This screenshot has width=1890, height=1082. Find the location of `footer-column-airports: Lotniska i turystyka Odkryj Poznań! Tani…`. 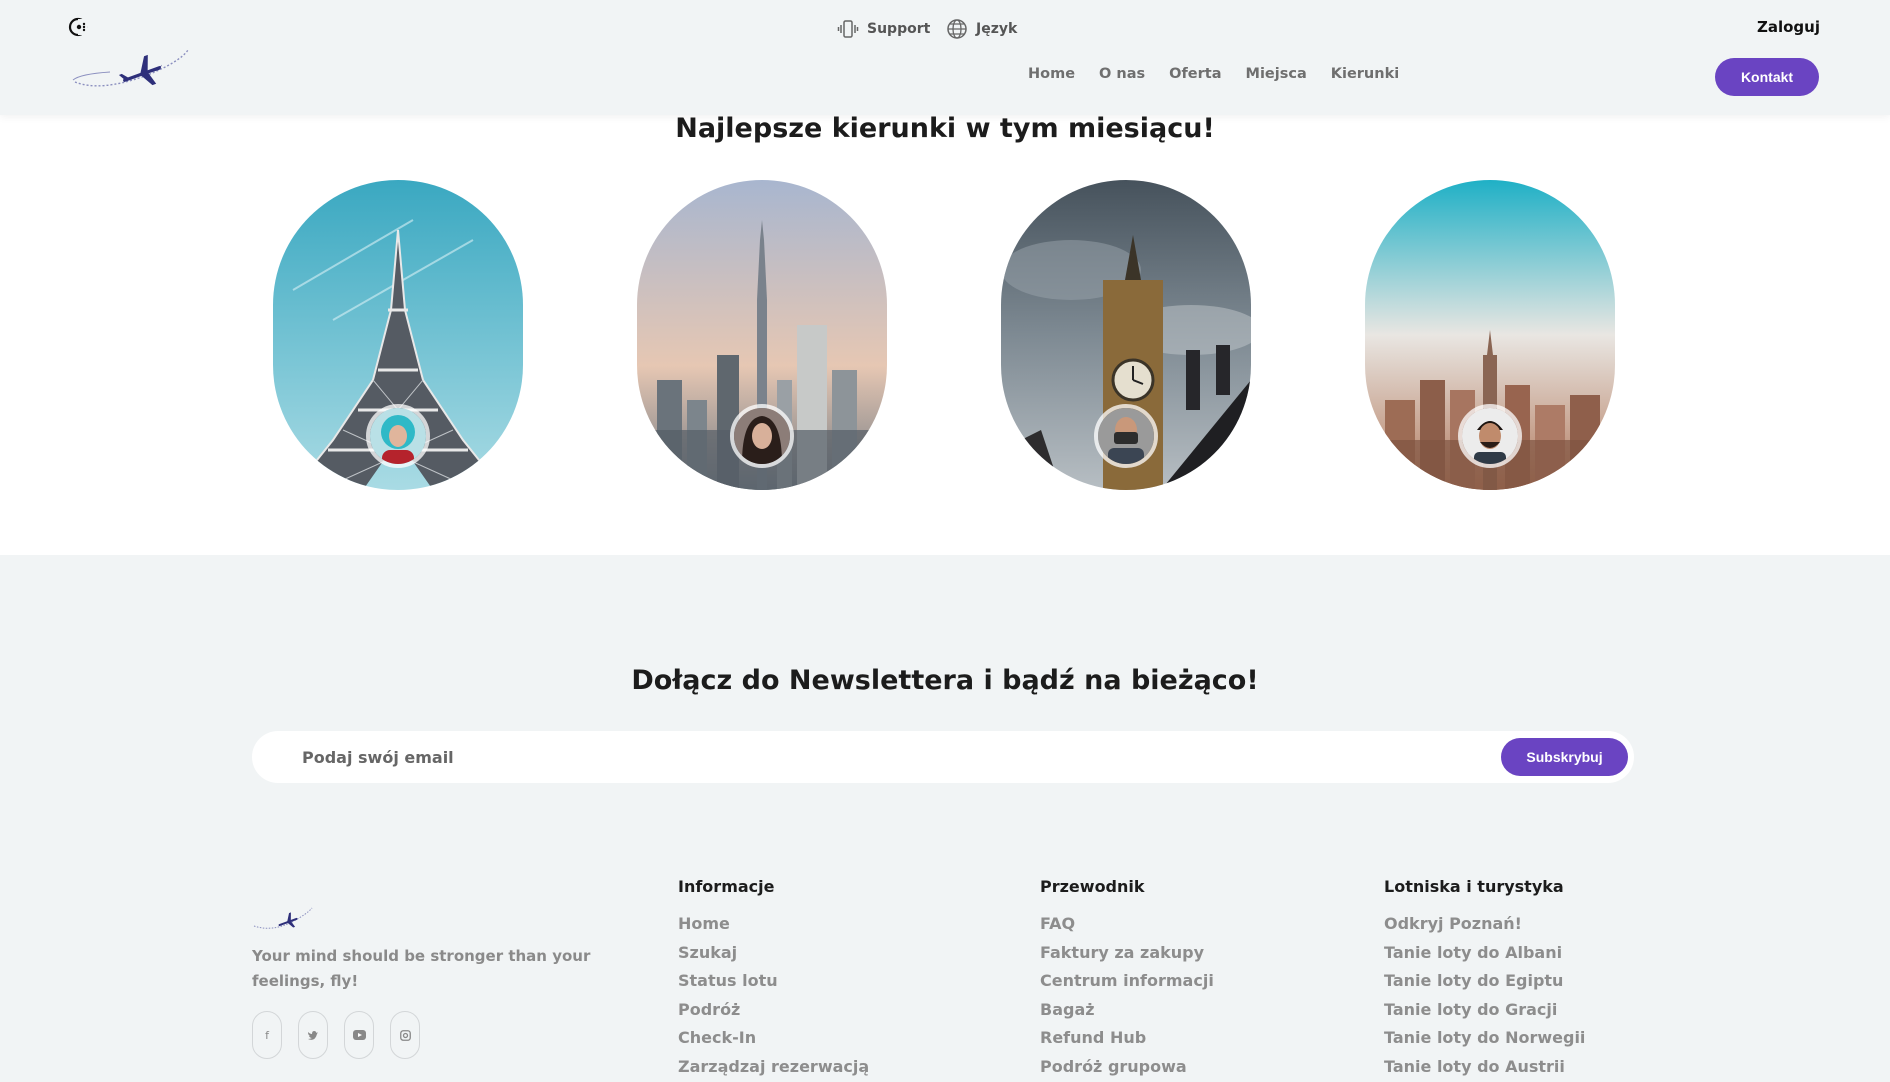

footer-column-airports: Lotniska i turystyka Odkryj Poznań! Tani… is located at coordinates (1484, 979).